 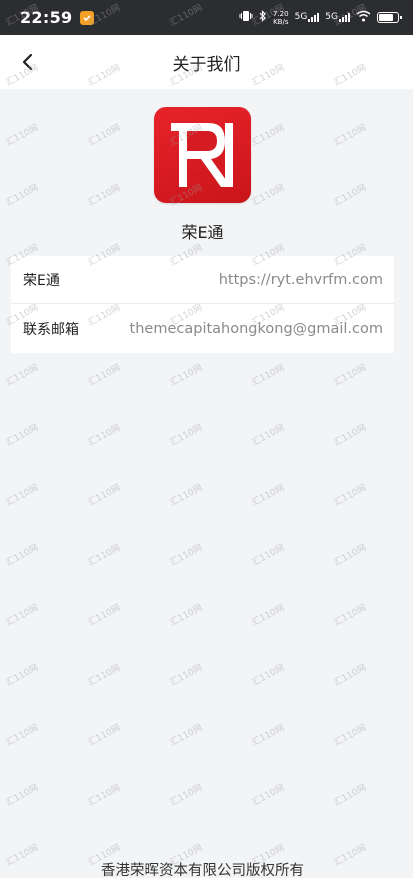 I want to click on signal-icon: 5G, so click(x=307, y=17).